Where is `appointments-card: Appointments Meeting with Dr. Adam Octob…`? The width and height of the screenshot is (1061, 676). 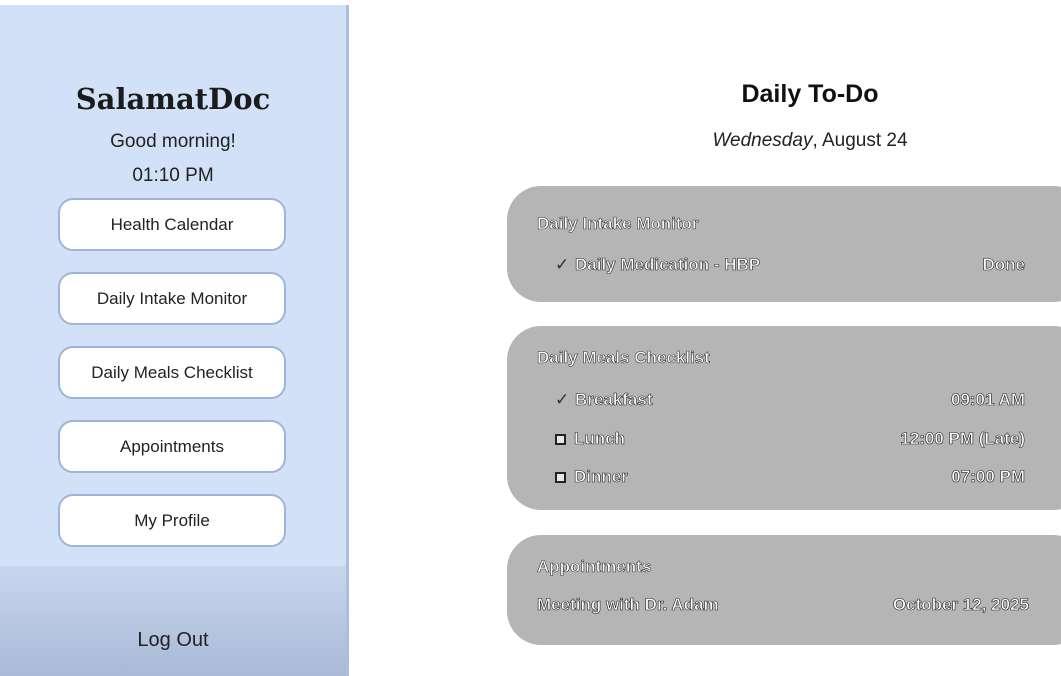
appointments-card: Appointments Meeting with Dr. Adam Octob… is located at coordinates (784, 590).